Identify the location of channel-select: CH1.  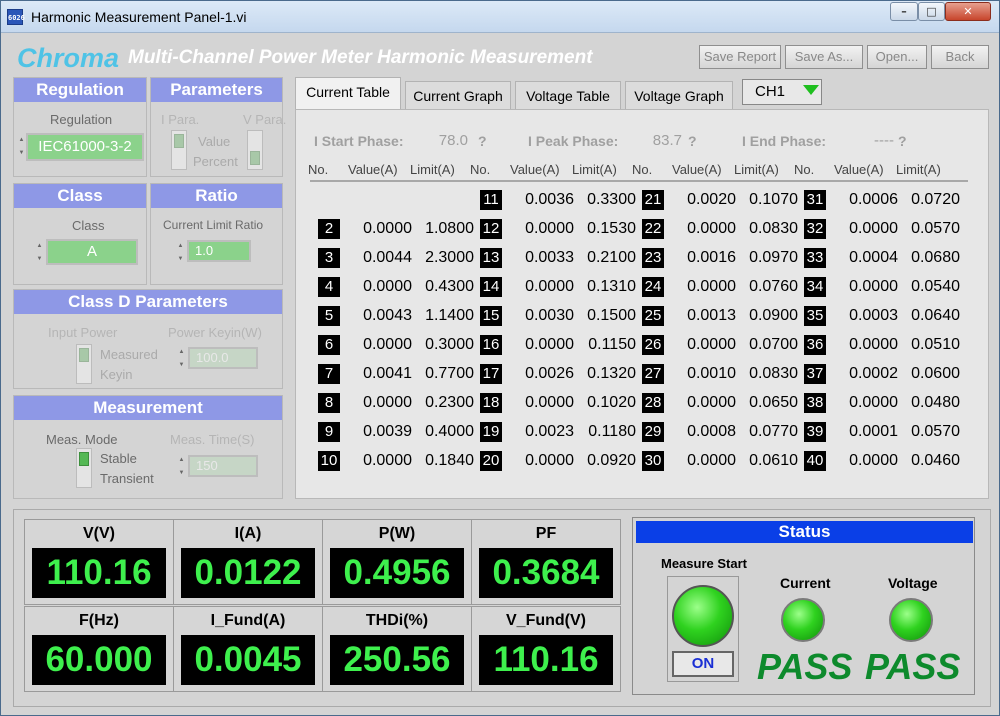
(782, 92).